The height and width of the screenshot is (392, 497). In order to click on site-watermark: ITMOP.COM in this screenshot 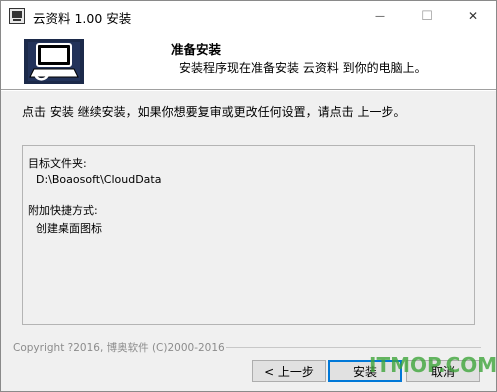, I will do `click(433, 365)`.